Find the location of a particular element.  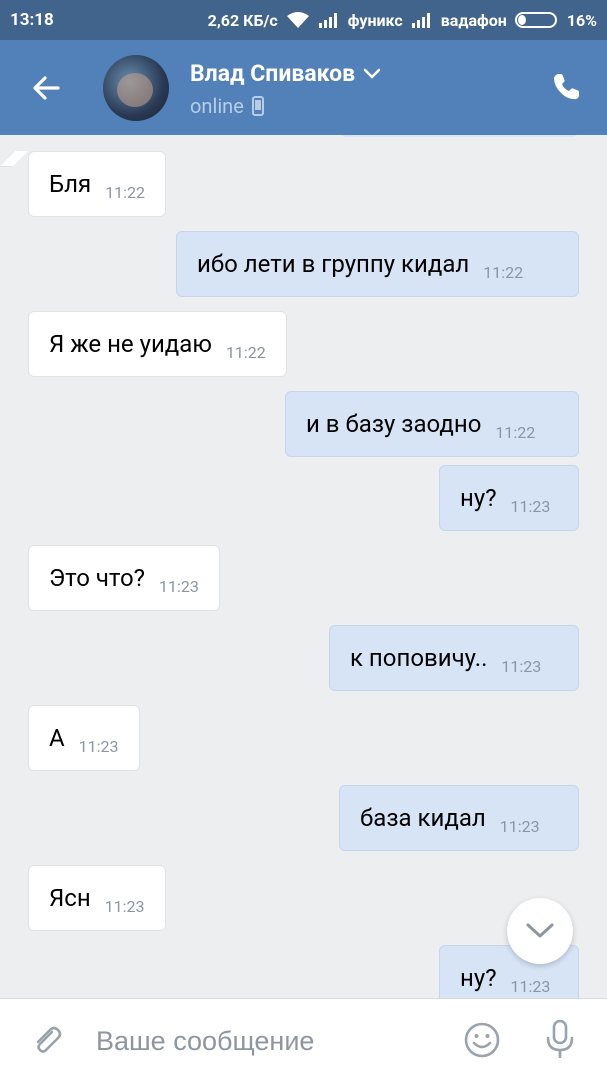

carrier-2: вадафон is located at coordinates (473, 20).